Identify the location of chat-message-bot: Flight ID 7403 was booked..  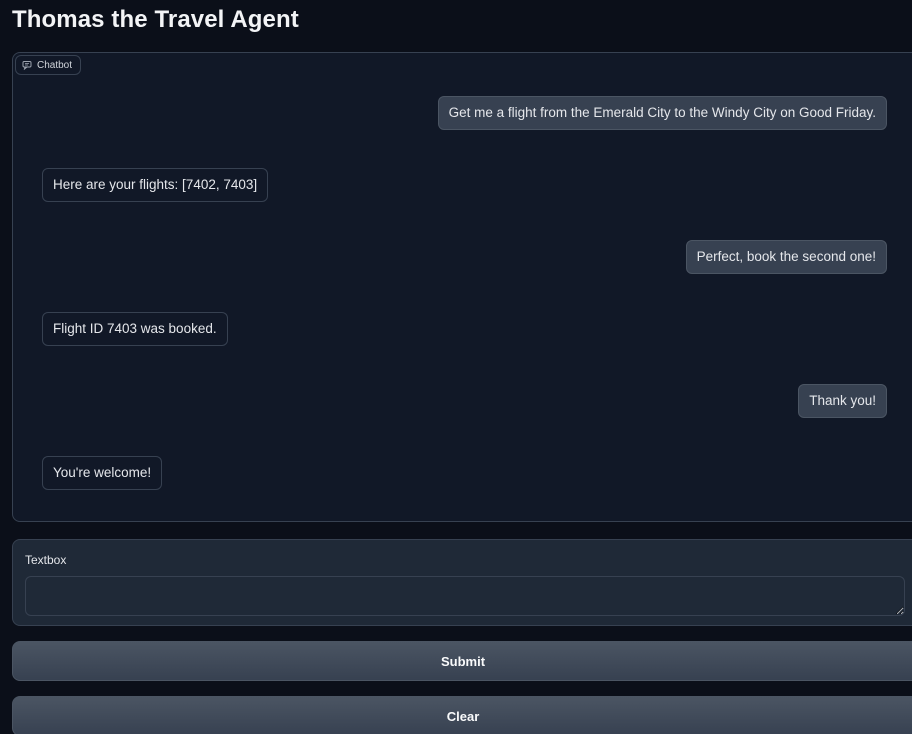
(135, 329).